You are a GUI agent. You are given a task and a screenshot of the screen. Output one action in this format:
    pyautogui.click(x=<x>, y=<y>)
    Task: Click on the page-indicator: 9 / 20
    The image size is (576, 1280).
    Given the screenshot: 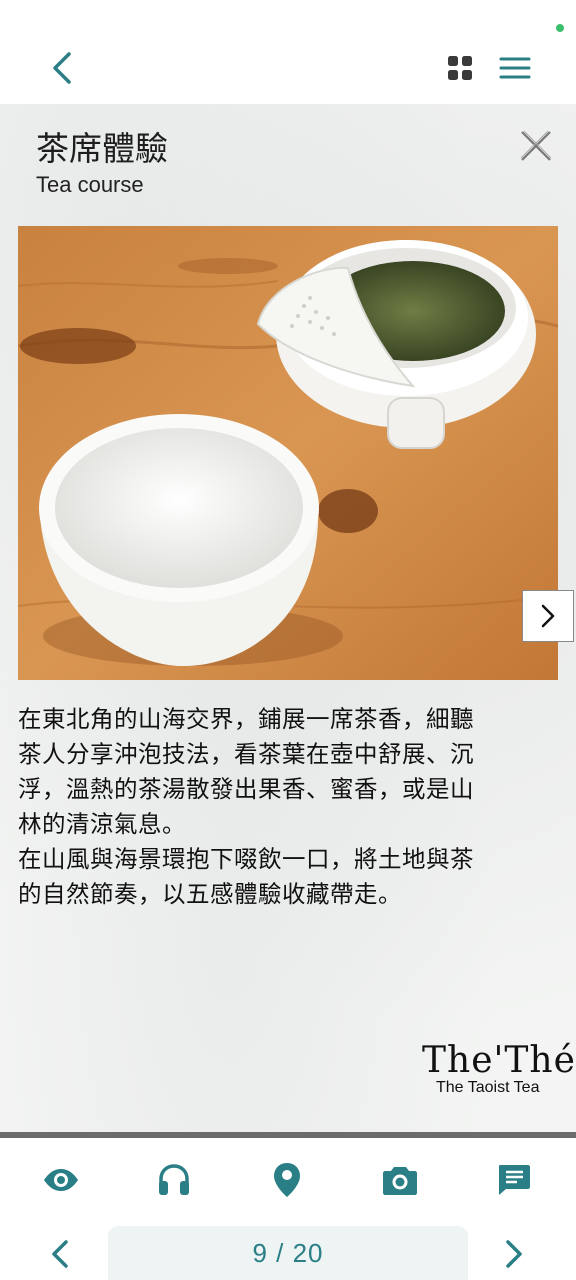 What is the action you would take?
    pyautogui.click(x=288, y=1253)
    